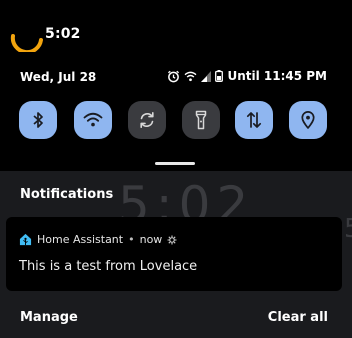  Describe the element at coordinates (191, 76) in the screenshot. I see `wifi-status-icon` at that location.